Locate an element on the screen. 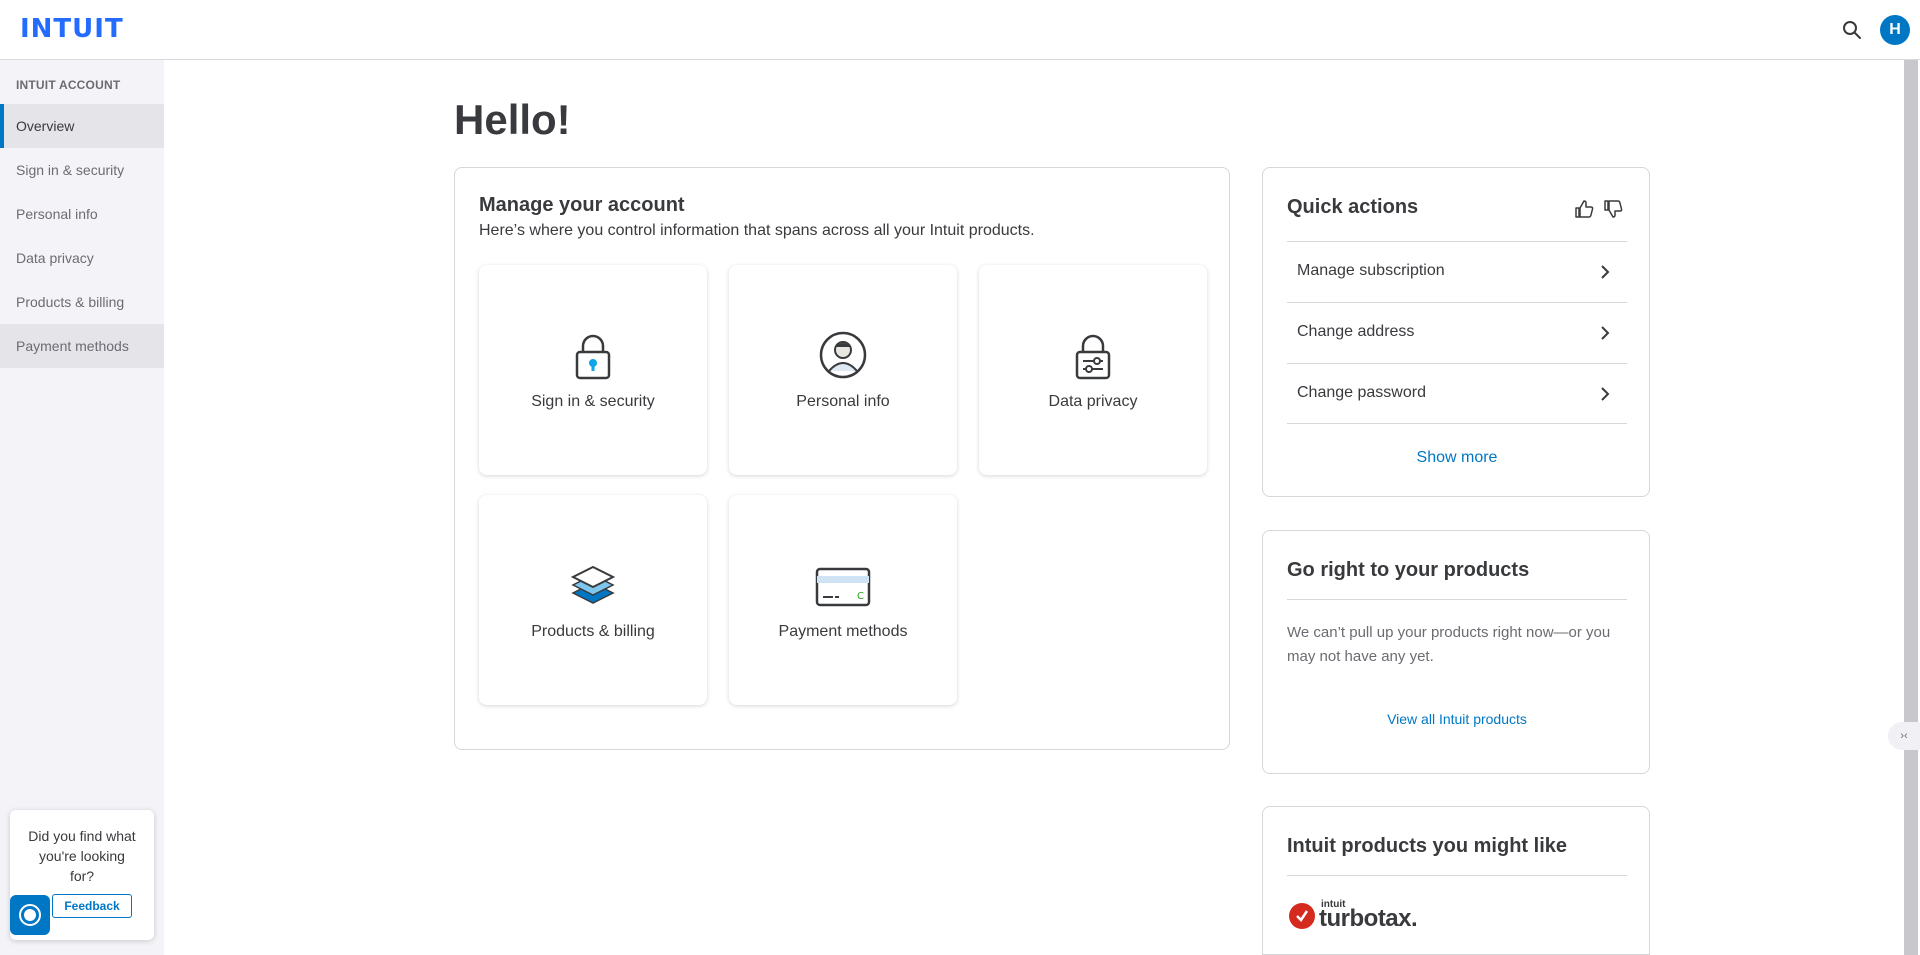 This screenshot has width=1920, height=955. privacy-lock-icon is located at coordinates (1093, 355).